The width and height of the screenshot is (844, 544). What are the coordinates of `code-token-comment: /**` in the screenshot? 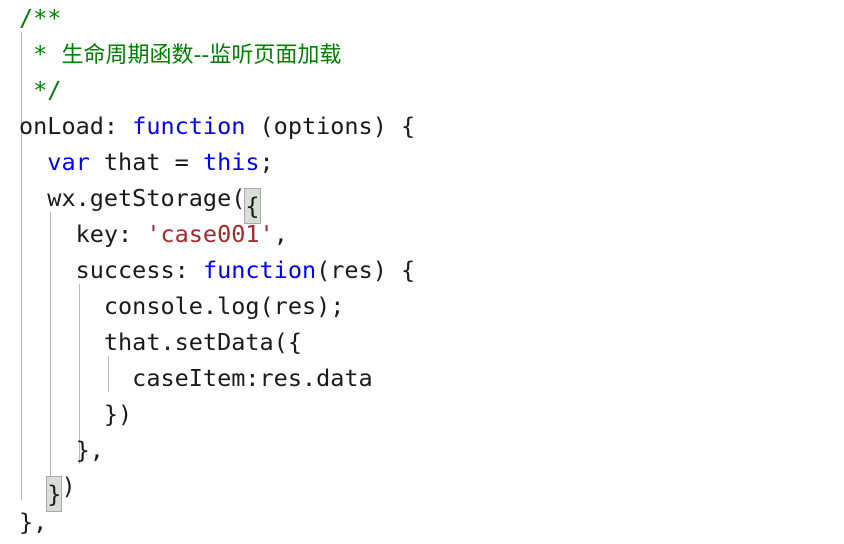 It's located at (40, 18).